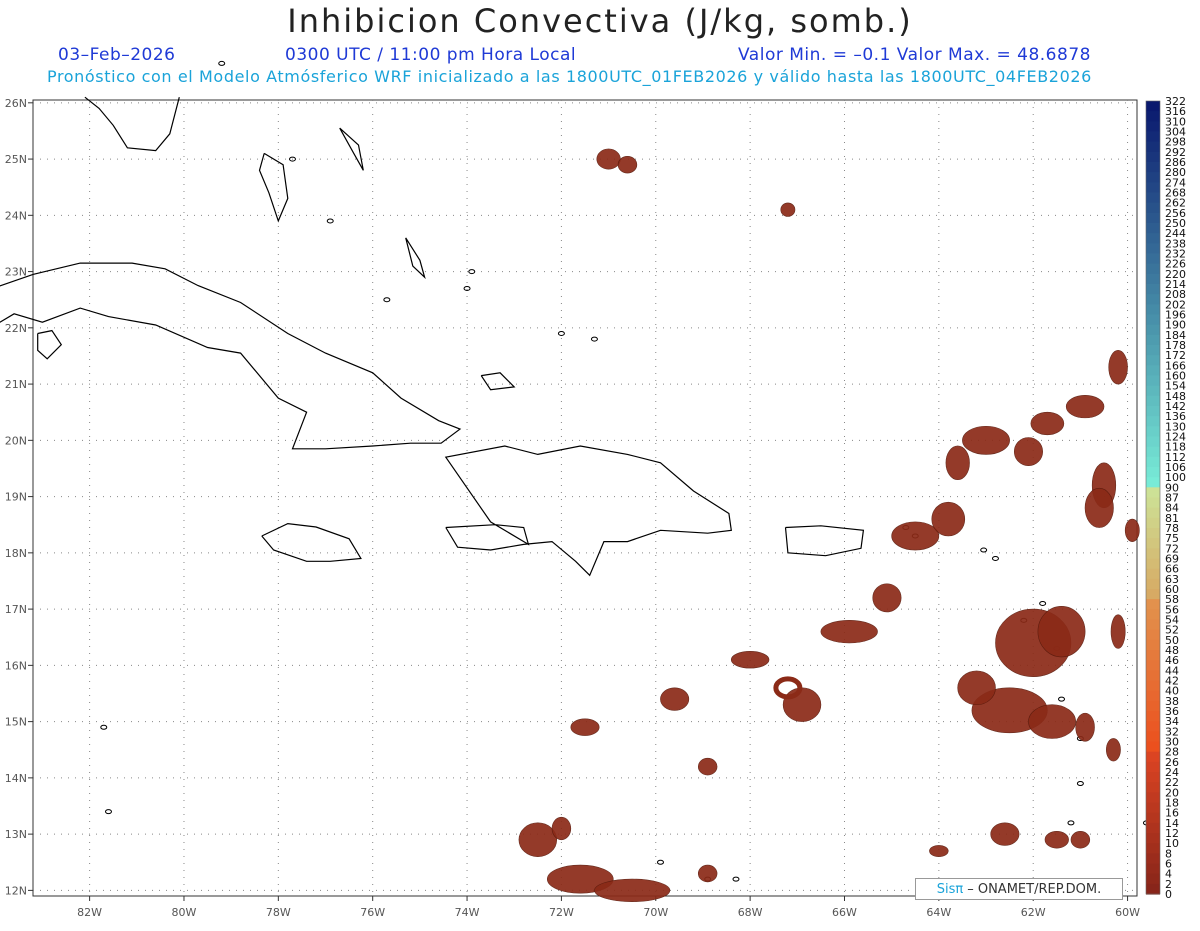 The image size is (1200, 931). I want to click on lat-tick-label: 18N, so click(16, 553).